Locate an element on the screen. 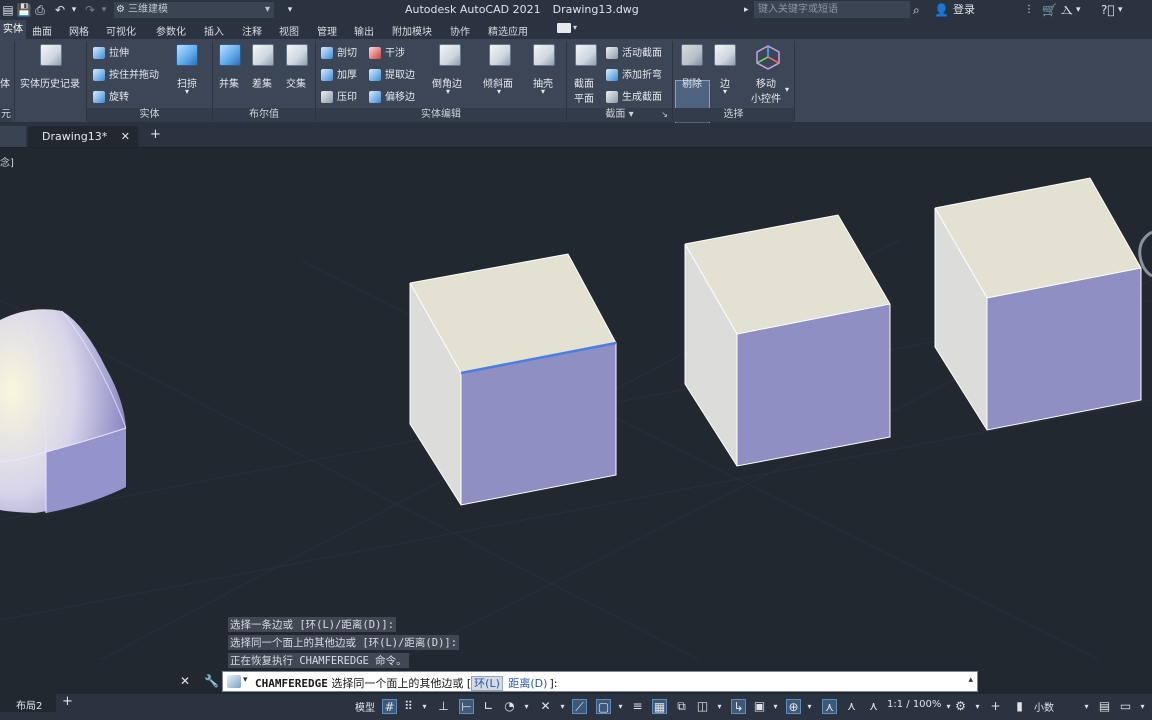  redo-dropdown-icon: ▾ is located at coordinates (104, 10).